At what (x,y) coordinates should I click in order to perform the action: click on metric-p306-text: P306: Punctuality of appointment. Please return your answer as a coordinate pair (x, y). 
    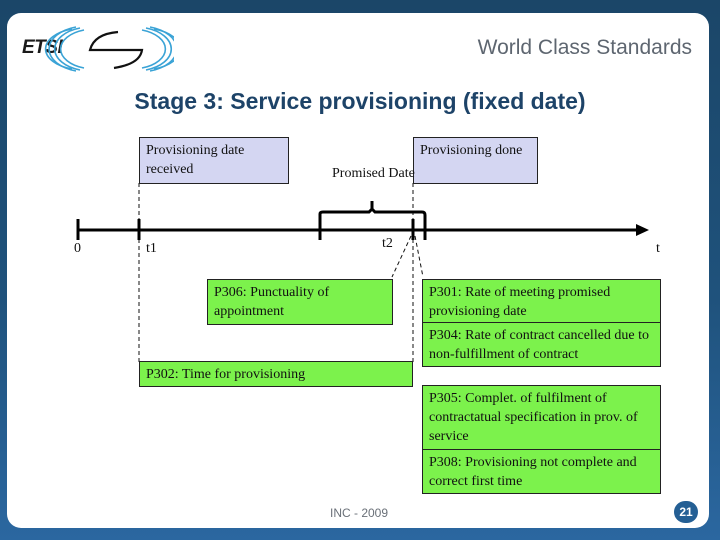
    Looking at the image, I should click on (272, 302).